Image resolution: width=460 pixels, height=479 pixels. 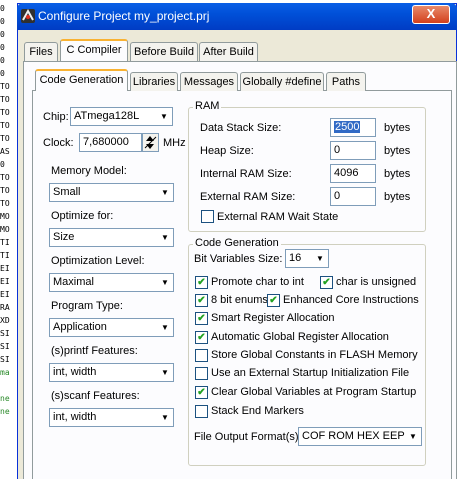 I want to click on clock-label: Clock:, so click(x=58, y=143).